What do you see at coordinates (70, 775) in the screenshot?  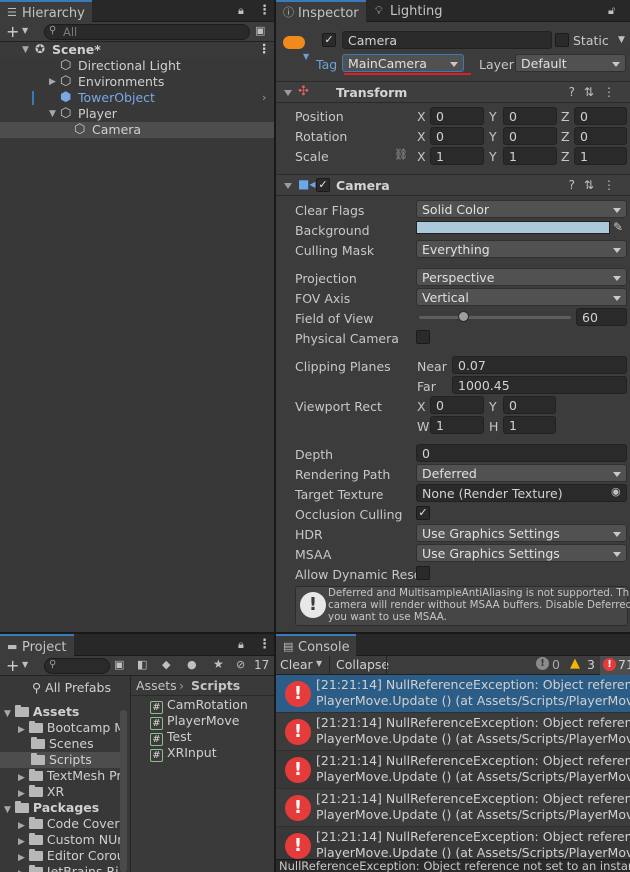 I see `tree-item-textmesh: ▶ TextMesh Pr` at bounding box center [70, 775].